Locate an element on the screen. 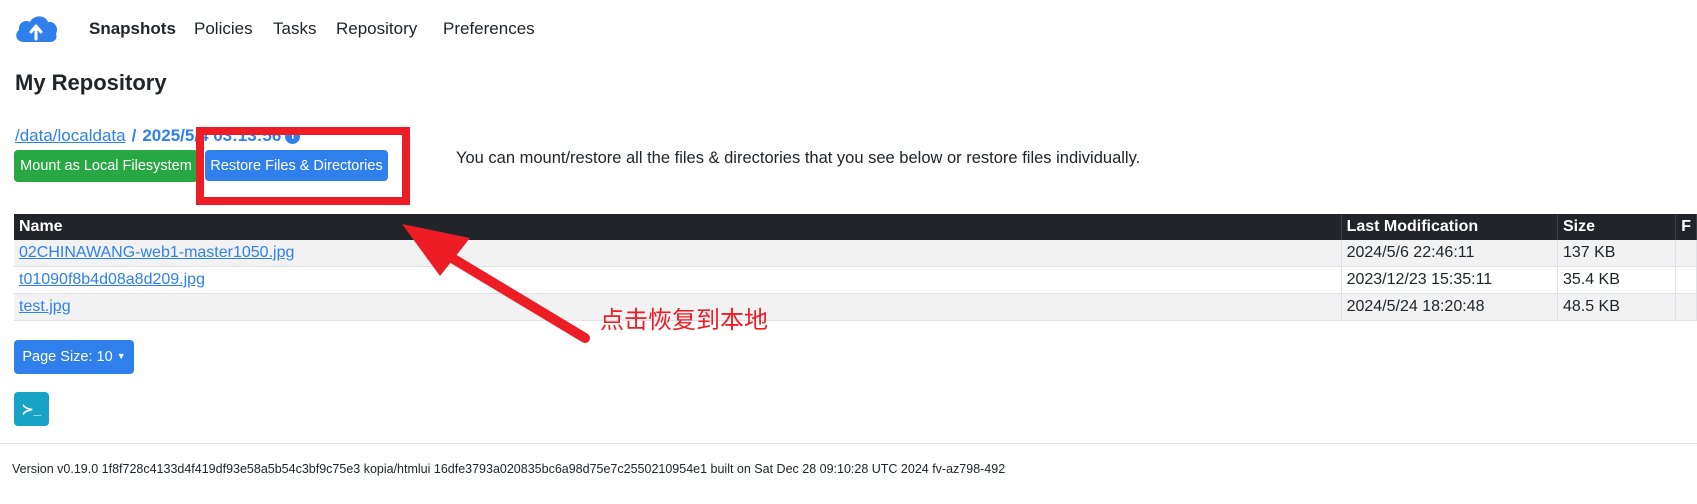 Image resolution: width=1697 pixels, height=504 pixels. footer-divider is located at coordinates (848, 443).